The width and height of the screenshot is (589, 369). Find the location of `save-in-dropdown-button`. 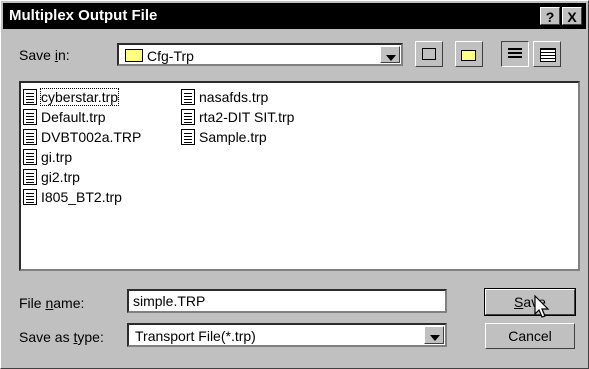

save-in-dropdown-button is located at coordinates (390, 54).